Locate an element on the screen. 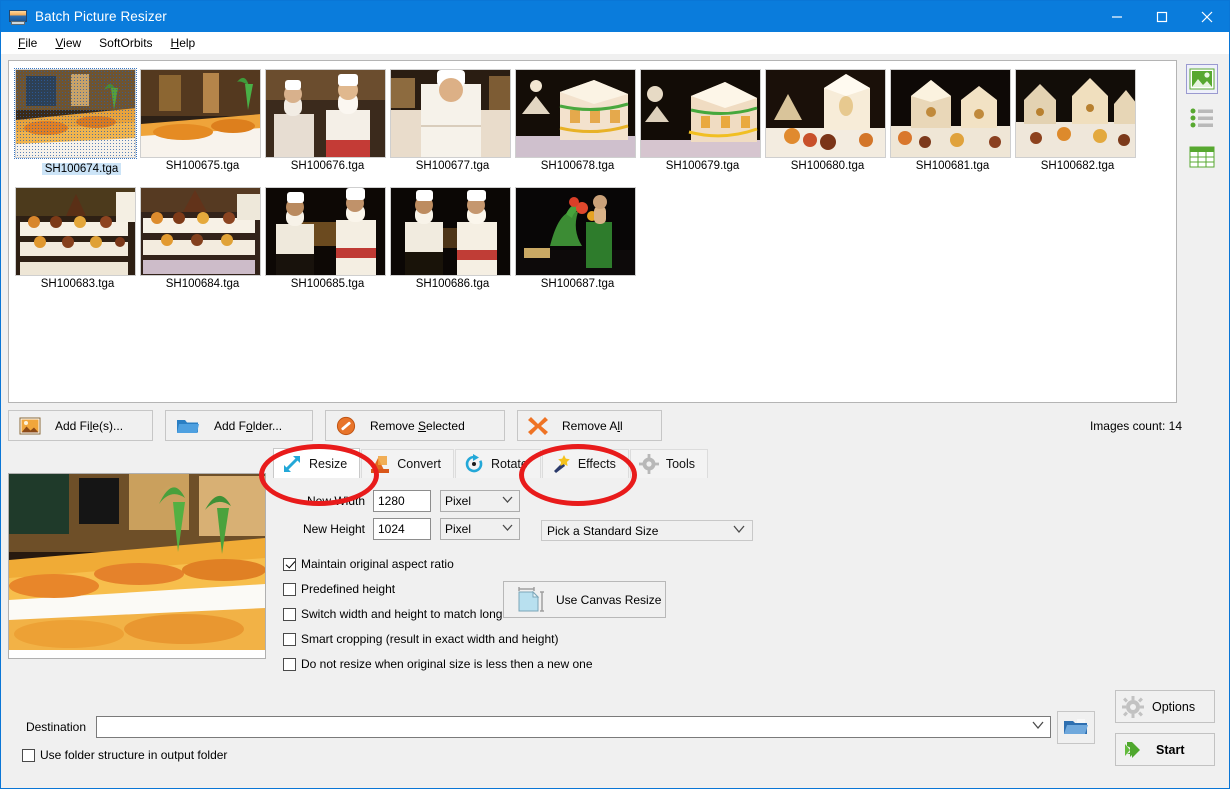  thumbnail-item: SH100685.tga is located at coordinates (327, 238).